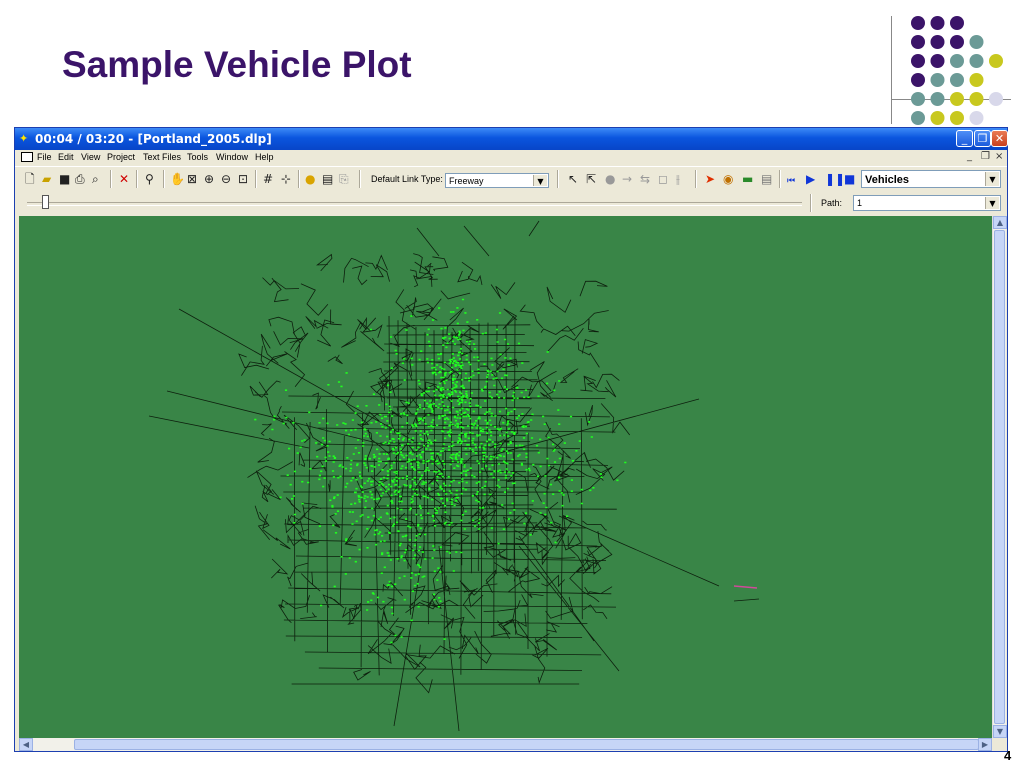 The image size is (1024, 768). Describe the element at coordinates (124, 179) in the screenshot. I see `delete-icon: ✕` at that location.